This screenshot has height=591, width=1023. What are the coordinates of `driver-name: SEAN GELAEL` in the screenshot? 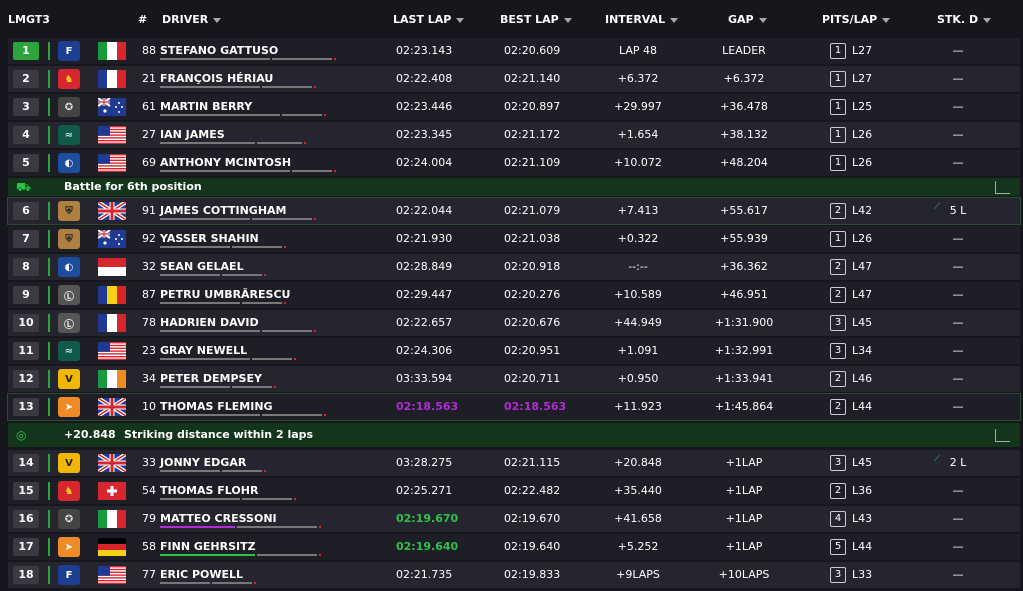 It's located at (202, 267).